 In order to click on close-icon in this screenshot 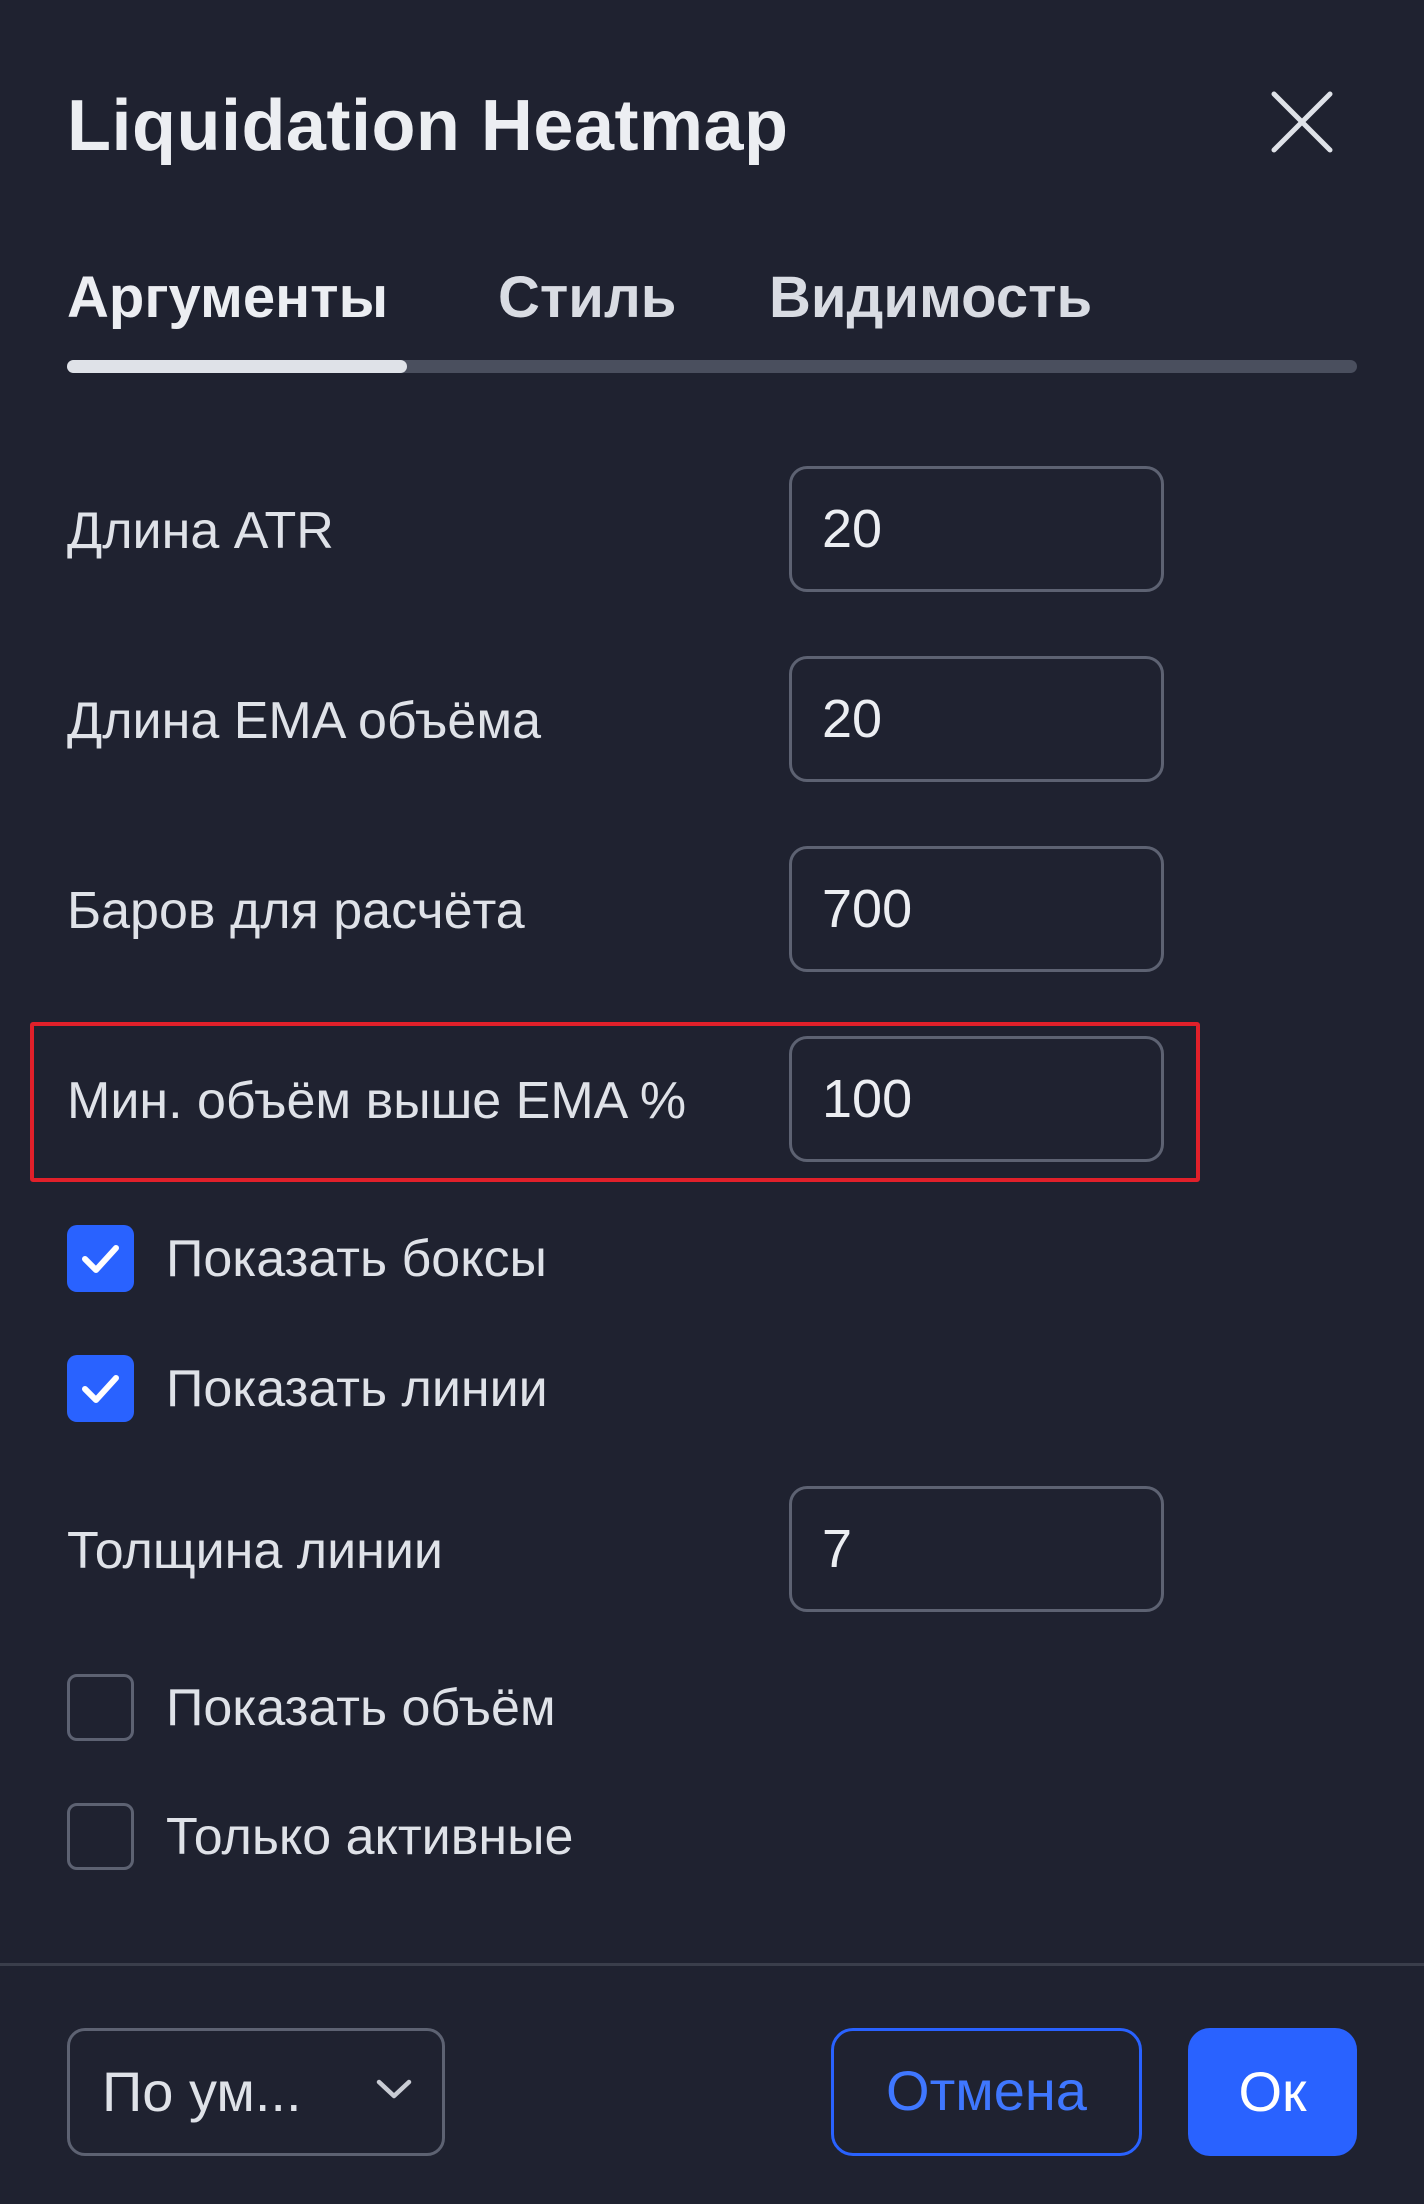, I will do `click(1302, 122)`.